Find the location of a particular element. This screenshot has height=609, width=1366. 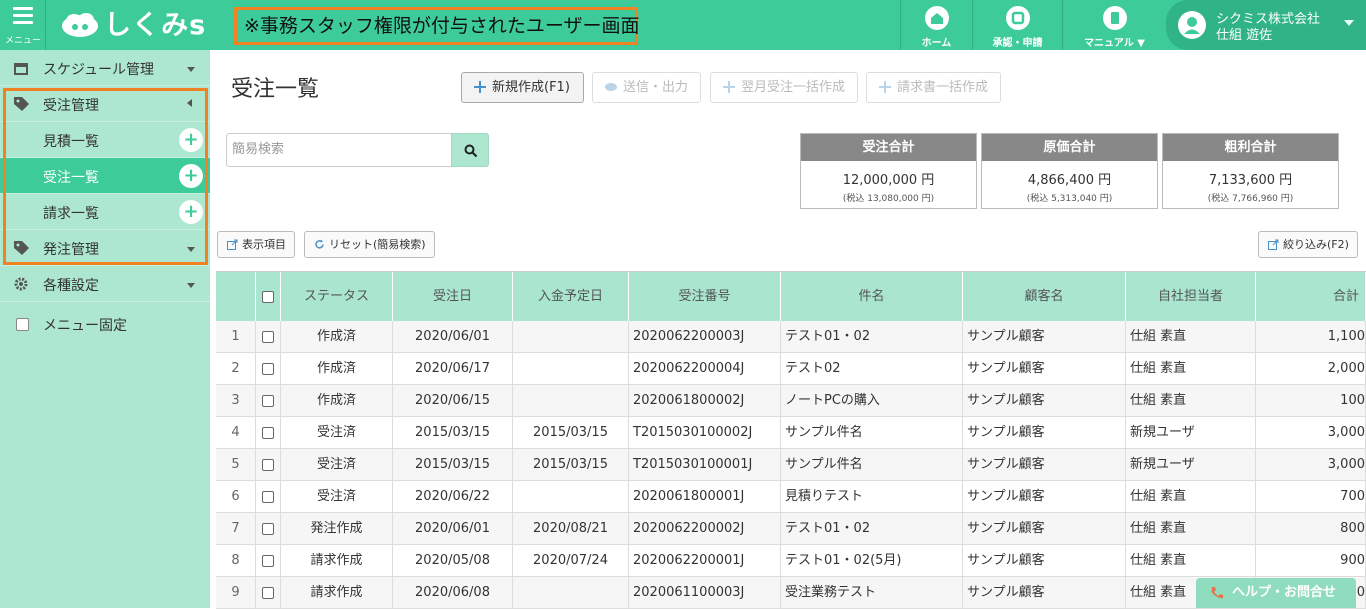

search-button is located at coordinates (470, 150).